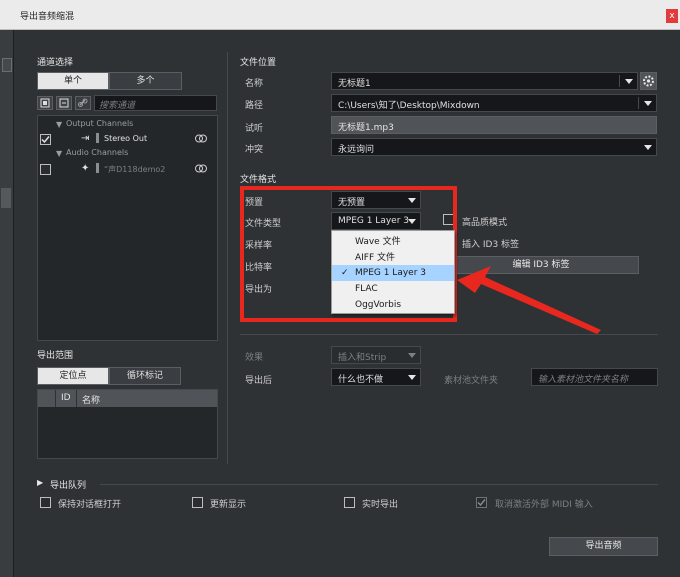 The image size is (680, 577). Describe the element at coordinates (393, 242) in the screenshot. I see `option-wave: Wave 文件` at that location.